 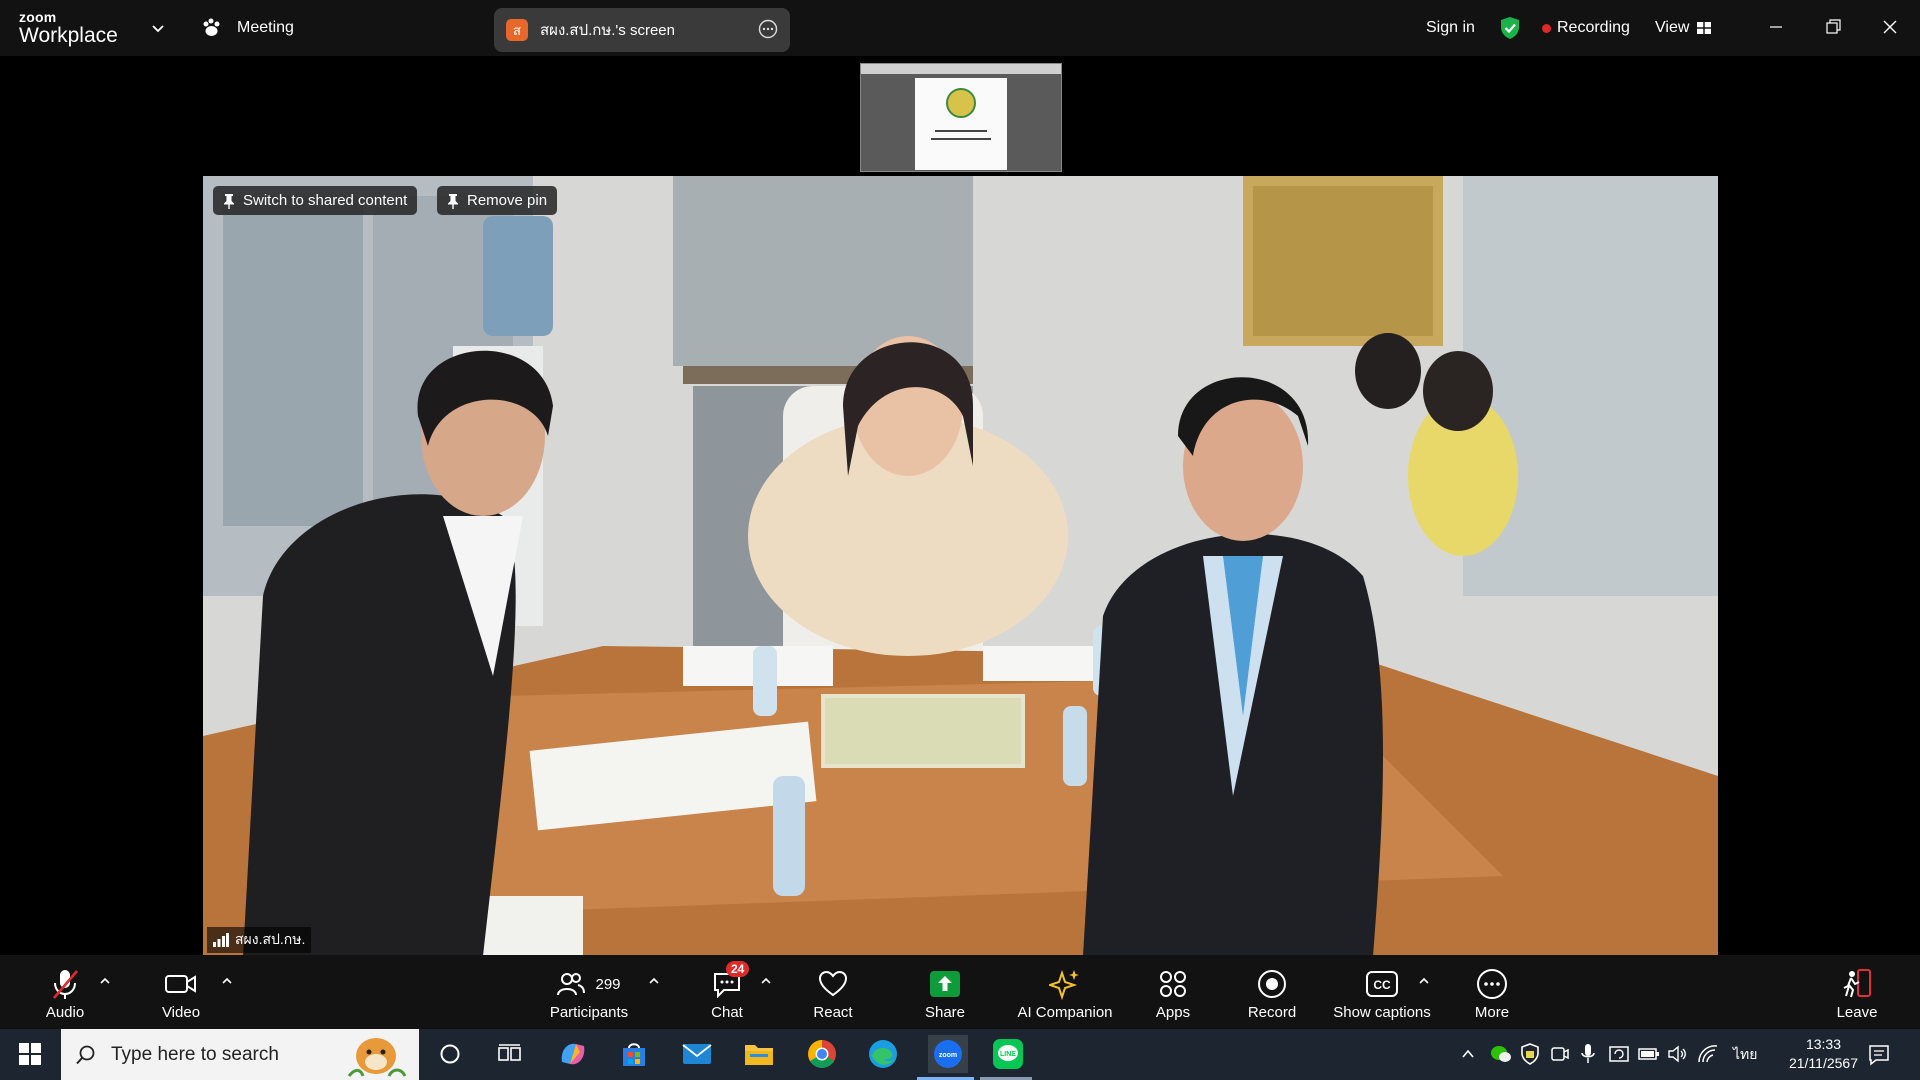 What do you see at coordinates (697, 1054) in the screenshot?
I see `mail-icon` at bounding box center [697, 1054].